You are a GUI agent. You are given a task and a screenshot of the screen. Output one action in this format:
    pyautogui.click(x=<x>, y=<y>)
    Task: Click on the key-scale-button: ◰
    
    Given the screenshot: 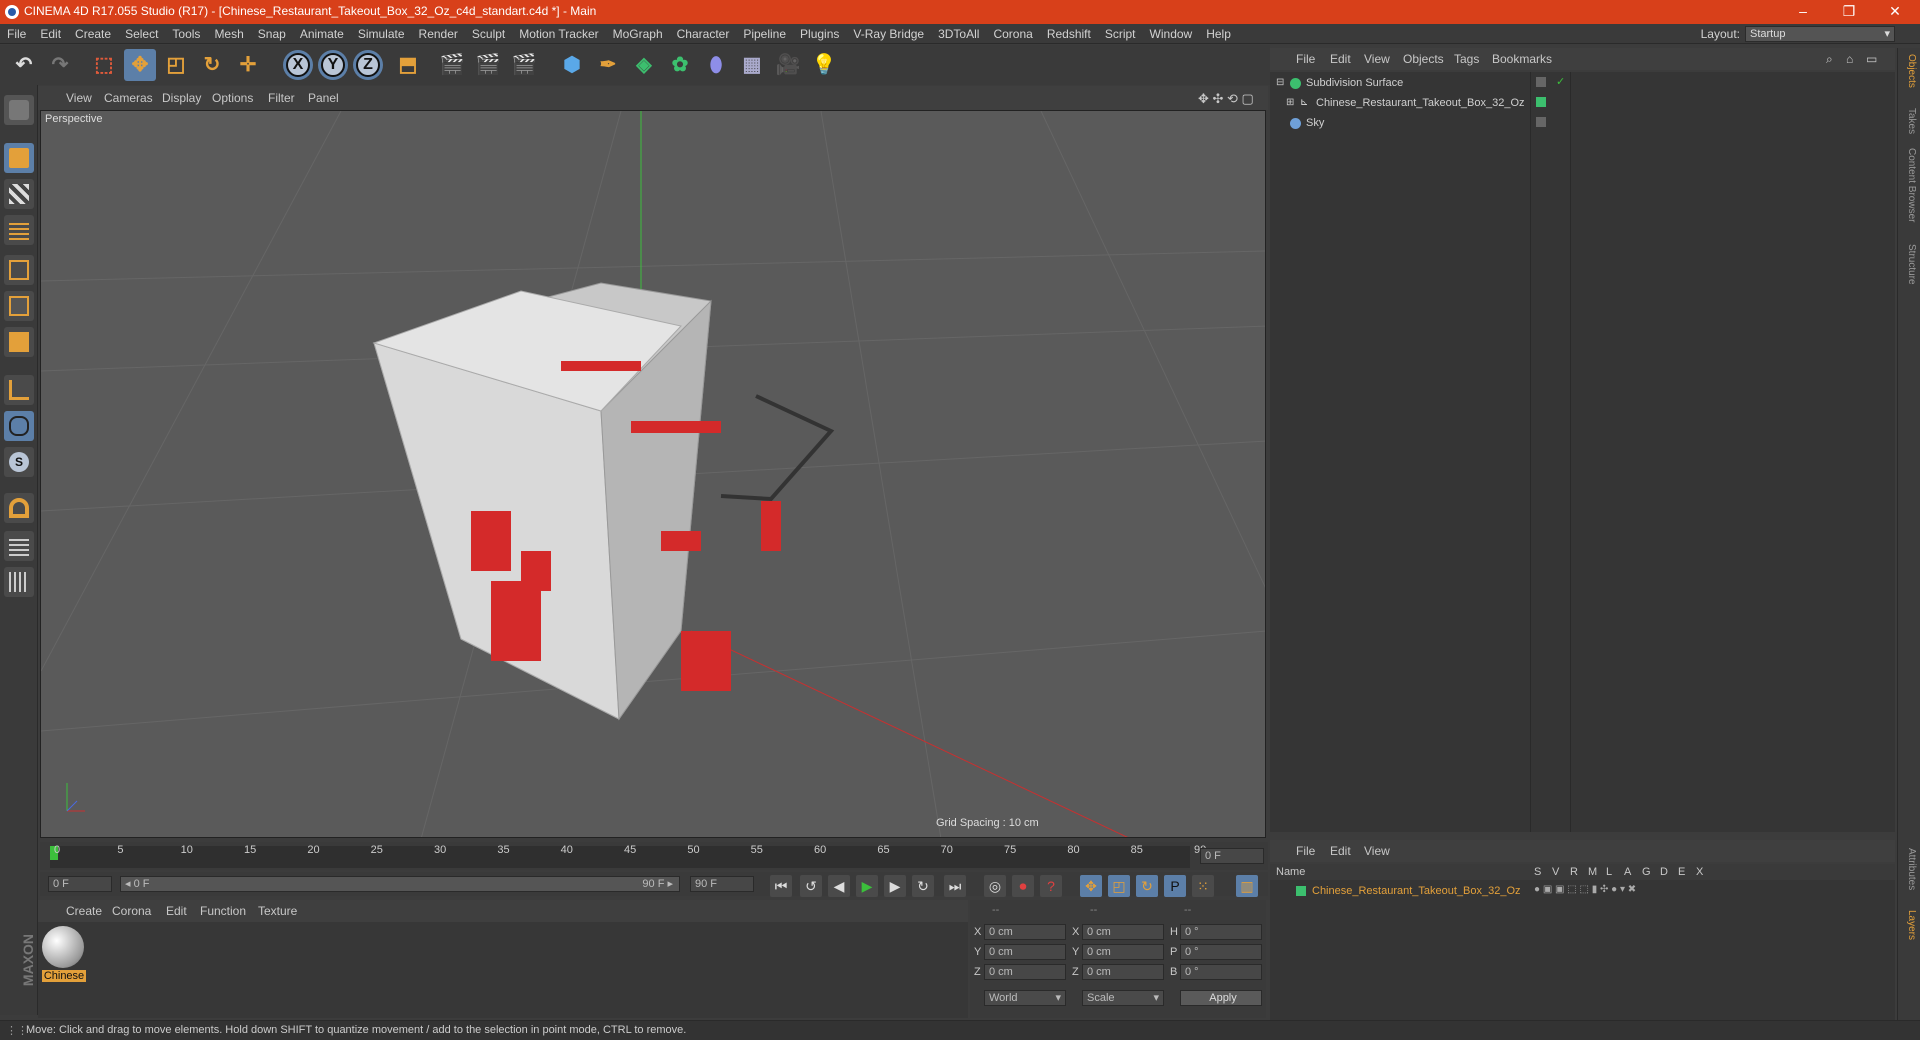 What is the action you would take?
    pyautogui.click(x=1119, y=886)
    